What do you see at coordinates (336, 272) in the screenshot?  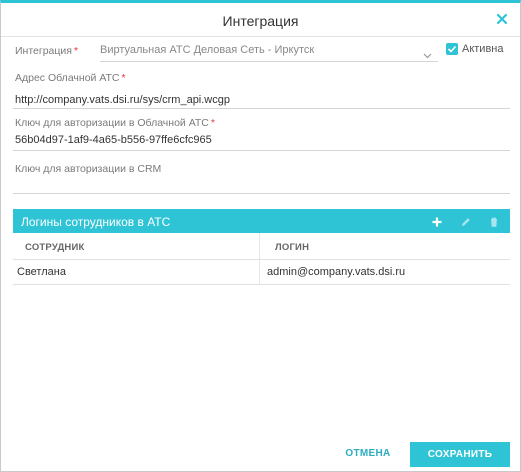 I see `cell-login: admin@company.vats.dsi.ru` at bounding box center [336, 272].